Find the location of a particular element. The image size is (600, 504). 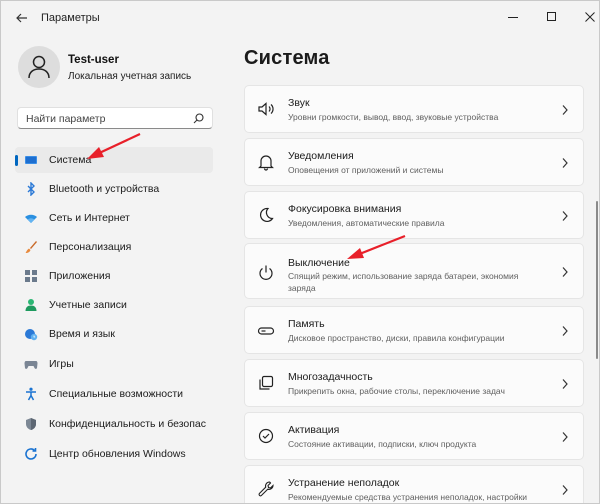

sidebar-item-label: Персонализация is located at coordinates (90, 247).